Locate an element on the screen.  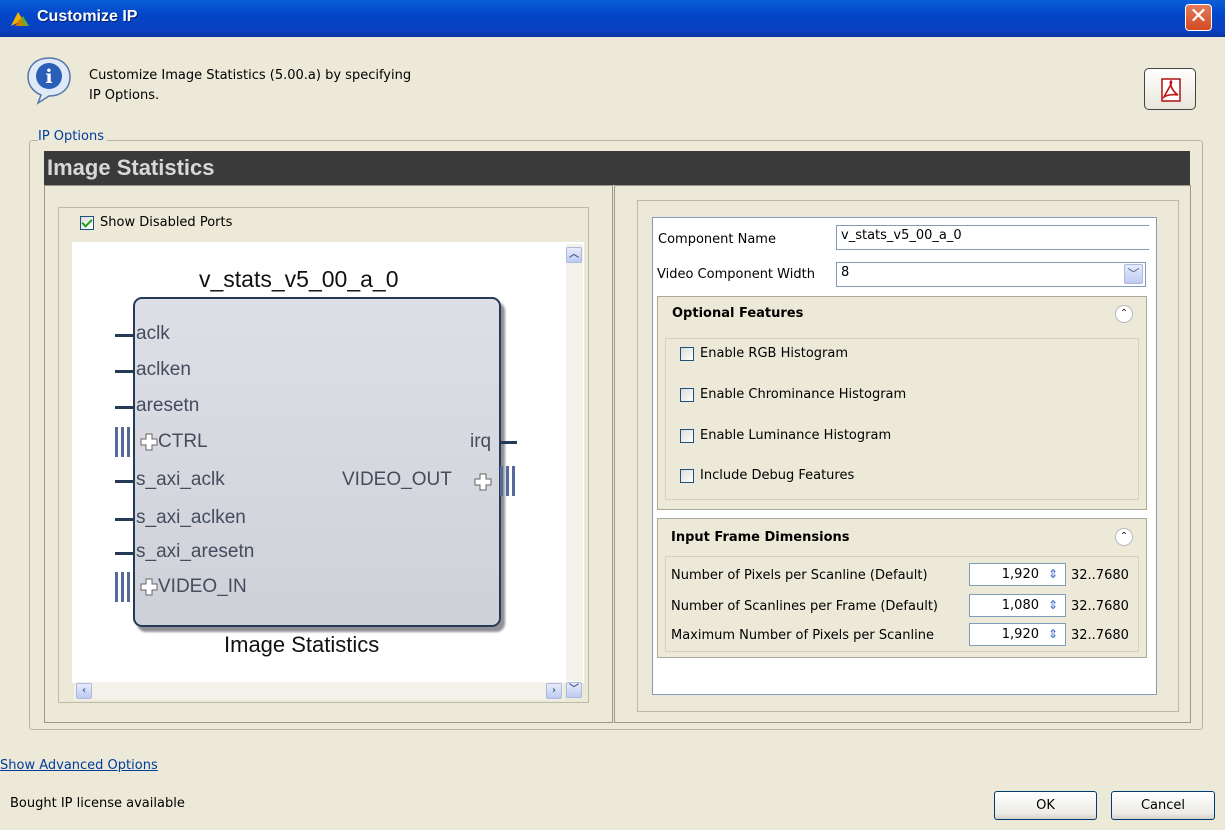
enable-chrominance-histogram-checkbox: Enable Chrominance Histogram is located at coordinates (793, 394).